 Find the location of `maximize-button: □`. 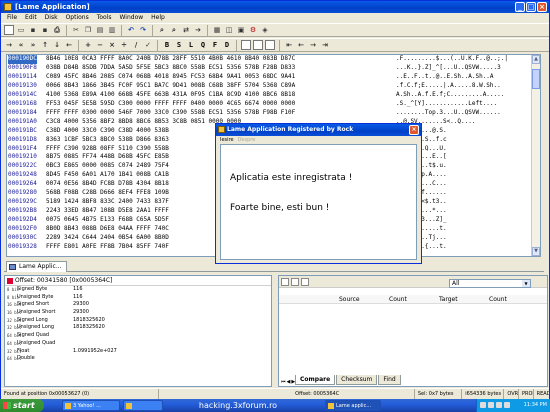

maximize-button: □ is located at coordinates (531, 7).